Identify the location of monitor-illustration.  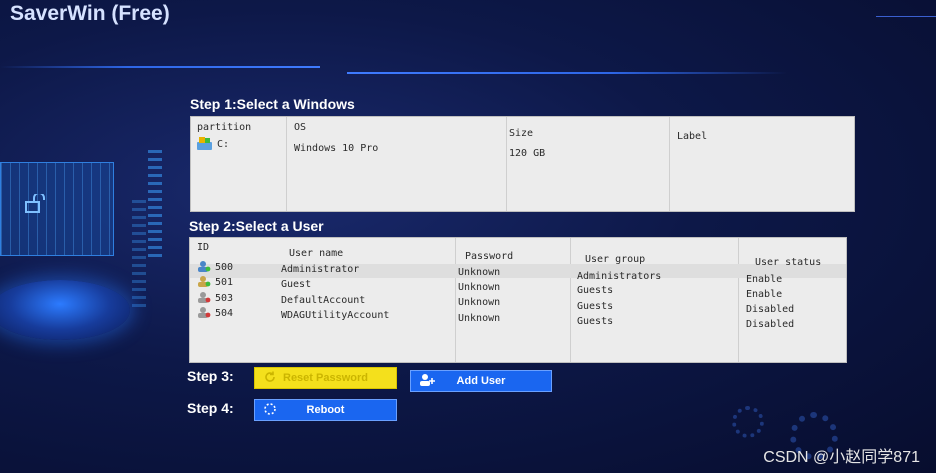
(57, 209).